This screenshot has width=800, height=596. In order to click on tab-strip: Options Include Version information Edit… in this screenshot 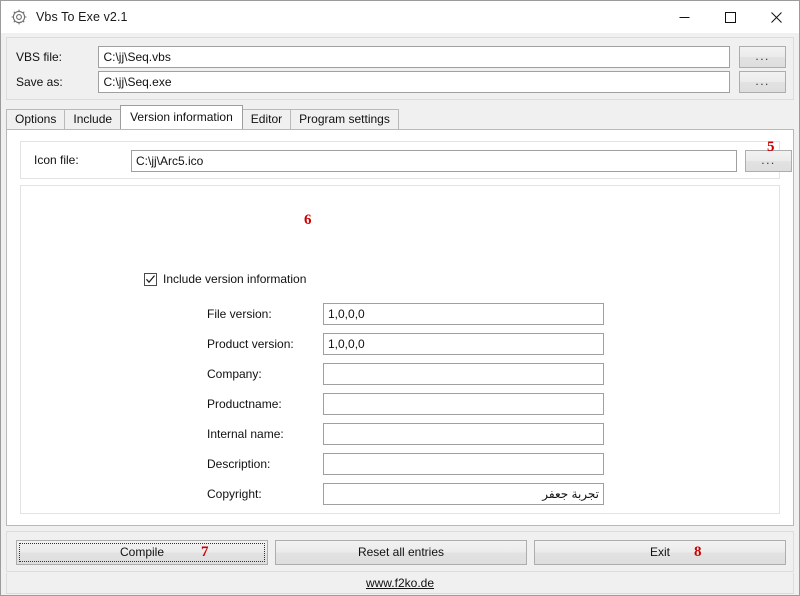, I will do `click(400, 117)`.